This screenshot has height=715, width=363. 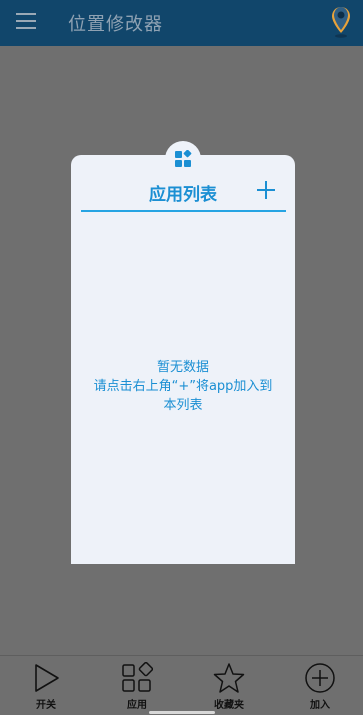 What do you see at coordinates (183, 405) in the screenshot?
I see `empty-line-3: 本列表` at bounding box center [183, 405].